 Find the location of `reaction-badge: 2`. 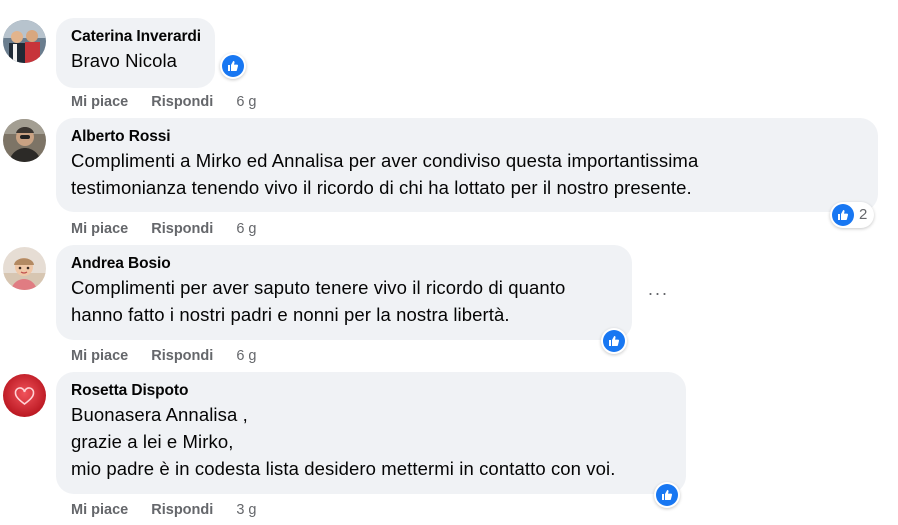

reaction-badge: 2 is located at coordinates (852, 215).